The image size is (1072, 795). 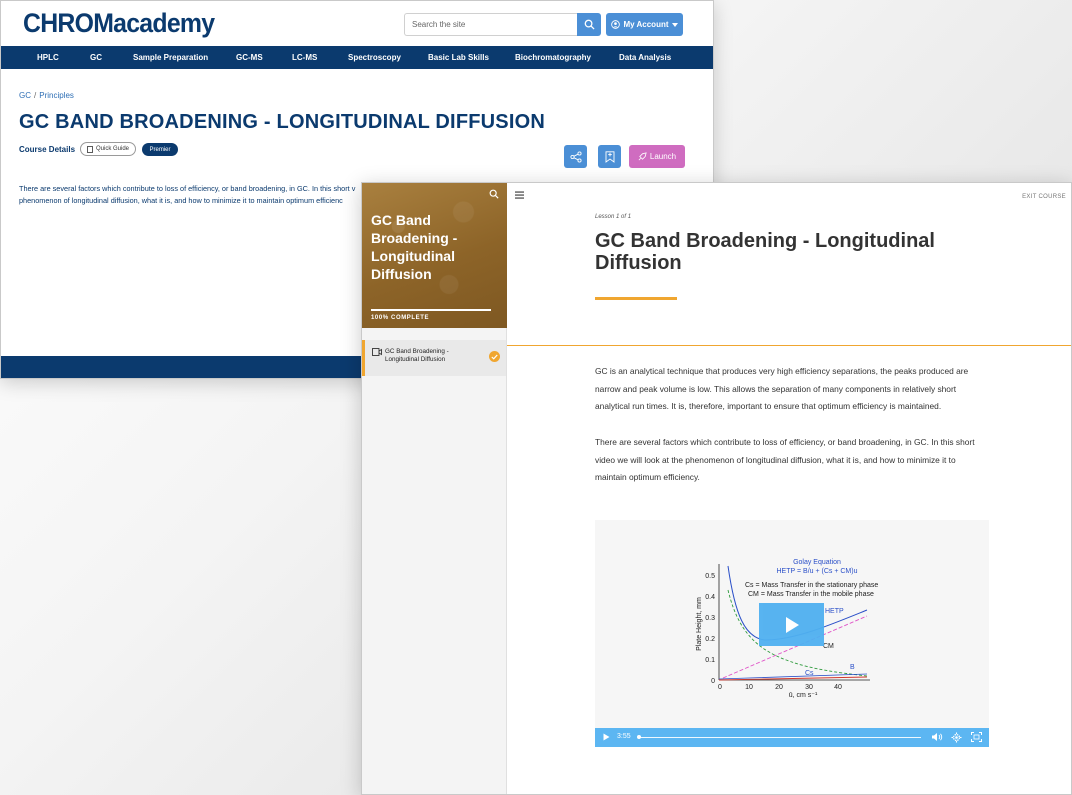 What do you see at coordinates (817, 562) in the screenshot?
I see `chart-title: Golay Equation` at bounding box center [817, 562].